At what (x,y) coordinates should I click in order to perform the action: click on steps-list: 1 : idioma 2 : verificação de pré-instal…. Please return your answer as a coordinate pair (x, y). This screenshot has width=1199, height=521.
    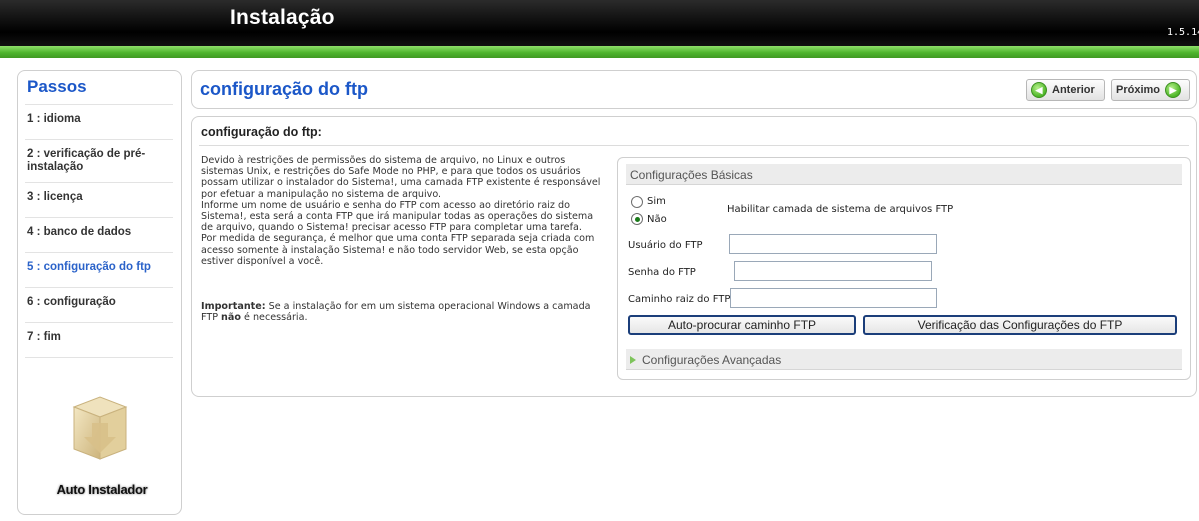
    Looking at the image, I should click on (99, 231).